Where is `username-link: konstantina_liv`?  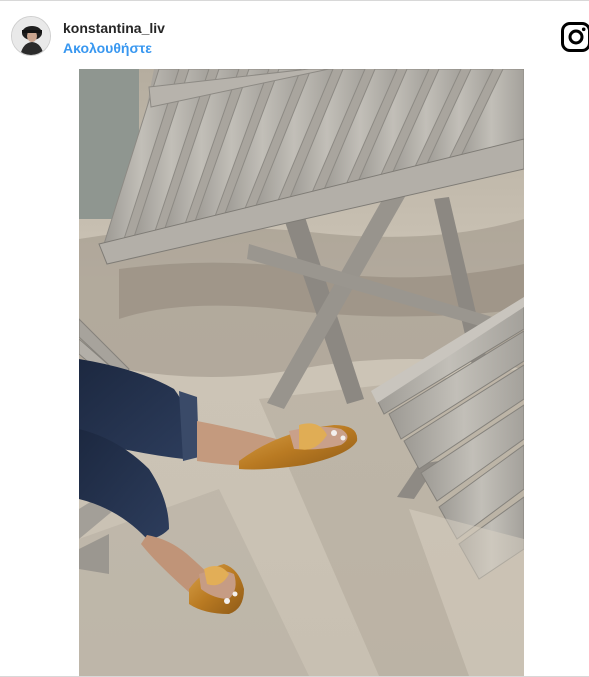
username-link: konstantina_liv is located at coordinates (114, 28).